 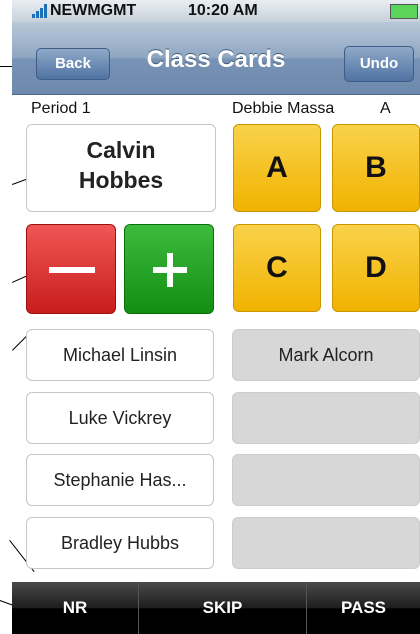 What do you see at coordinates (363, 608) in the screenshot?
I see `tab-pass: PASS` at bounding box center [363, 608].